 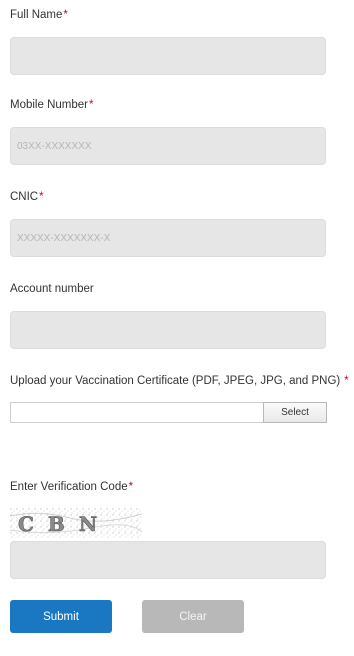 What do you see at coordinates (69, 487) in the screenshot?
I see `verification-code-label-text: Enter Verification Code` at bounding box center [69, 487].